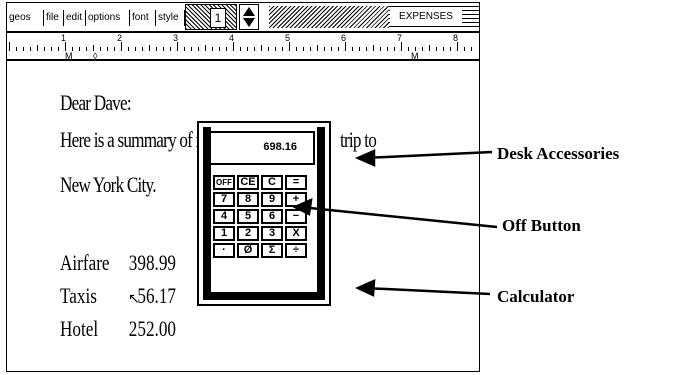 Image resolution: width=688 pixels, height=375 pixels. Describe the element at coordinates (558, 153) in the screenshot. I see `callout-desk-accessories: Desk Accessories` at that location.